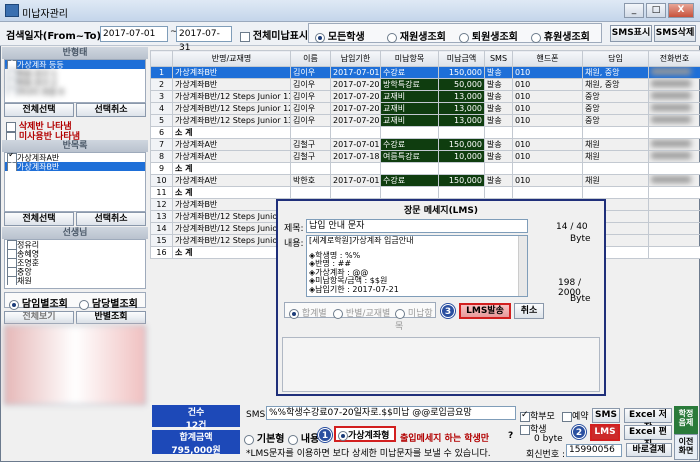  What do you see at coordinates (161, 192) in the screenshot?
I see `table-cell-n: 11` at bounding box center [161, 192].